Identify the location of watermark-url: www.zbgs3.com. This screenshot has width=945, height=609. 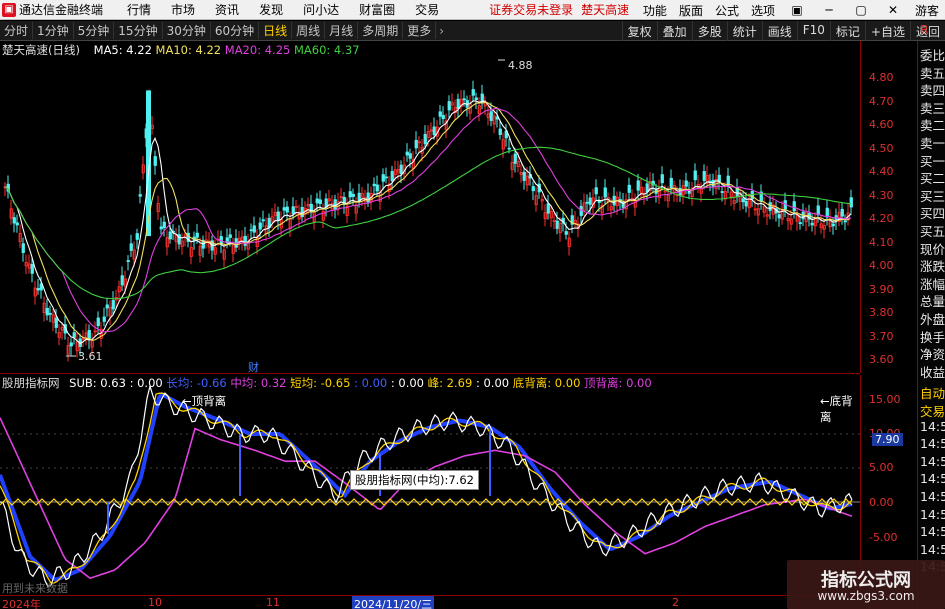
(866, 596).